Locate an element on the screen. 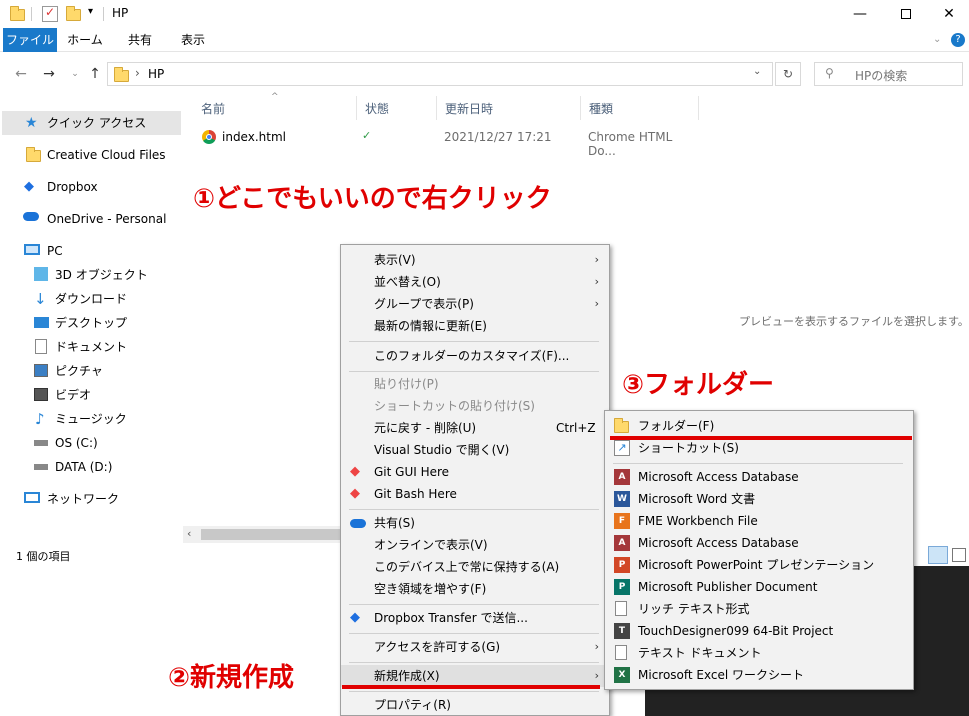 The image size is (969, 716). submenu-item-folder: フォルダー(F) is located at coordinates (759, 426).